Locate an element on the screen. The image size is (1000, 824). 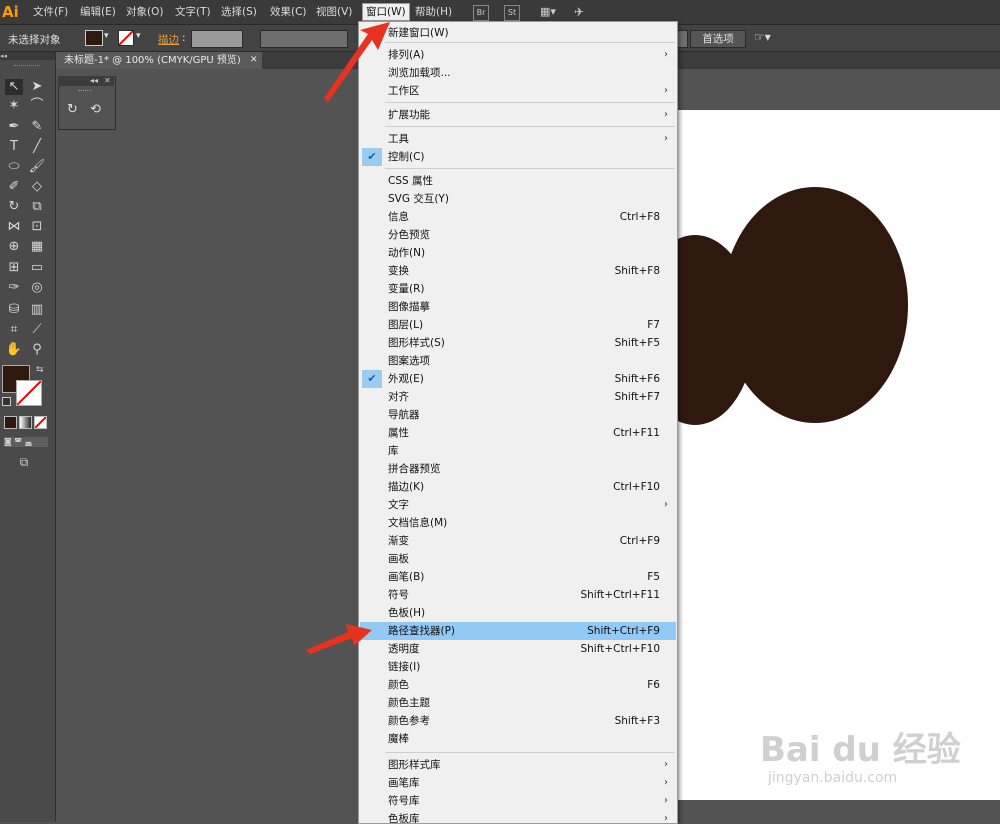
menu-item-shortcut: Shift+Ctrl+F11 is located at coordinates (620, 595).